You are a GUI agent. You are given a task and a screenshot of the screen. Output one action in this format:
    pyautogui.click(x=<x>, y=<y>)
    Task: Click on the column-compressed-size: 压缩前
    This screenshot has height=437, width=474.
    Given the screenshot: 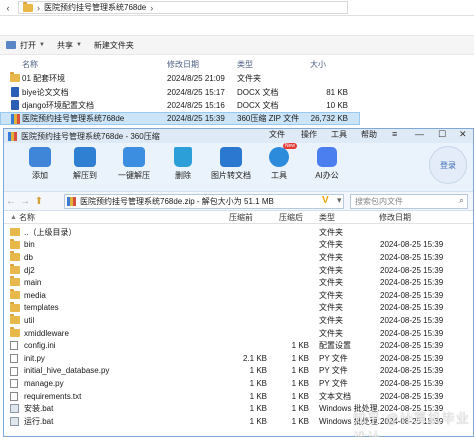 What is the action you would take?
    pyautogui.click(x=241, y=217)
    